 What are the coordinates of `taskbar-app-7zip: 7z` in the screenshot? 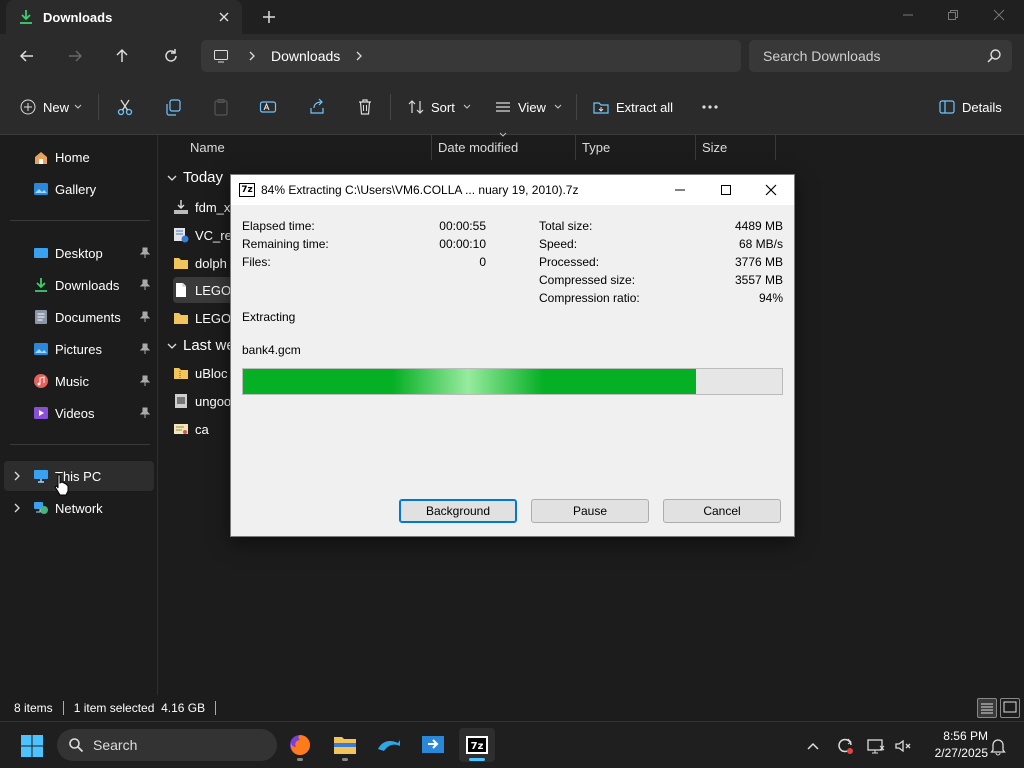 It's located at (477, 745).